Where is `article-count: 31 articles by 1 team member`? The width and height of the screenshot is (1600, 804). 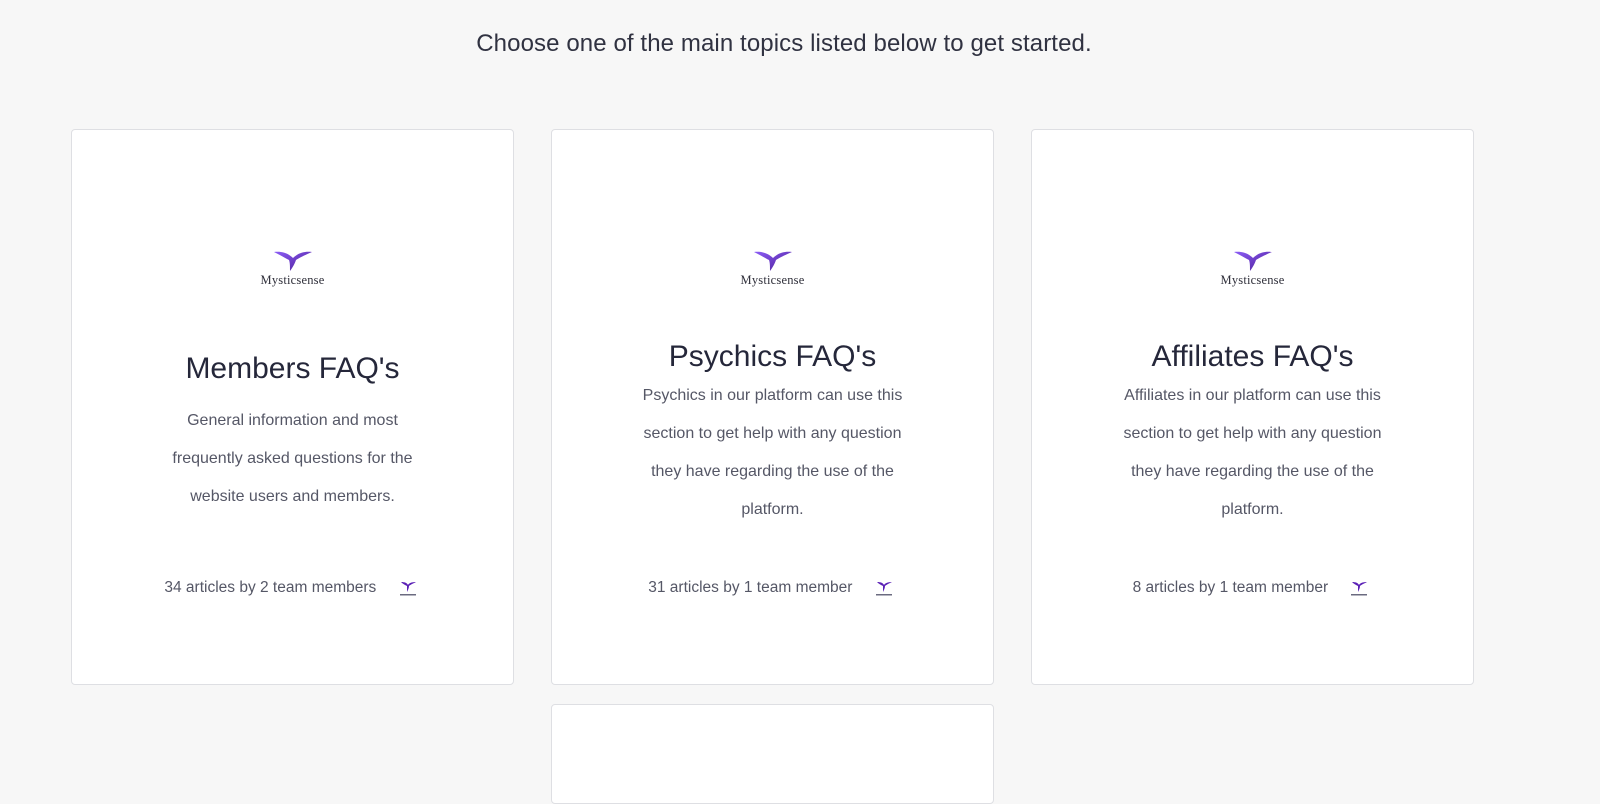 article-count: 31 articles by 1 team member is located at coordinates (750, 587).